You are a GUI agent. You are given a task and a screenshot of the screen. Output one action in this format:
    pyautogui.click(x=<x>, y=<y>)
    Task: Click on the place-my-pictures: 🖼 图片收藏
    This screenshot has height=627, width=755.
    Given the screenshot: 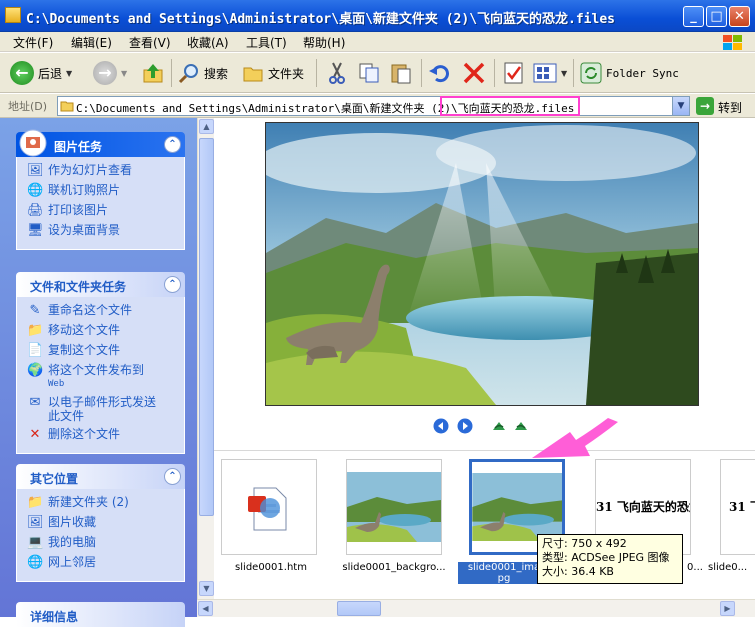 What is the action you would take?
    pyautogui.click(x=105, y=523)
    